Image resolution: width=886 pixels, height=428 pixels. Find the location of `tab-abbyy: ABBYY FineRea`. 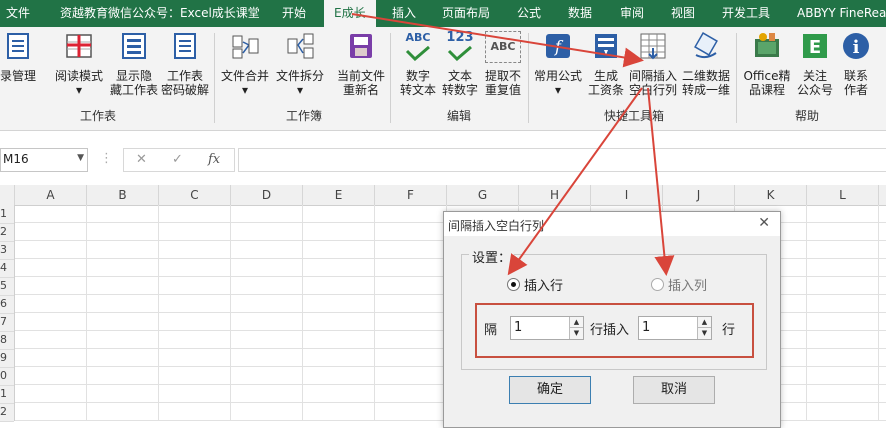

tab-abbyy: ABBYY FineRea is located at coordinates (841, 13).